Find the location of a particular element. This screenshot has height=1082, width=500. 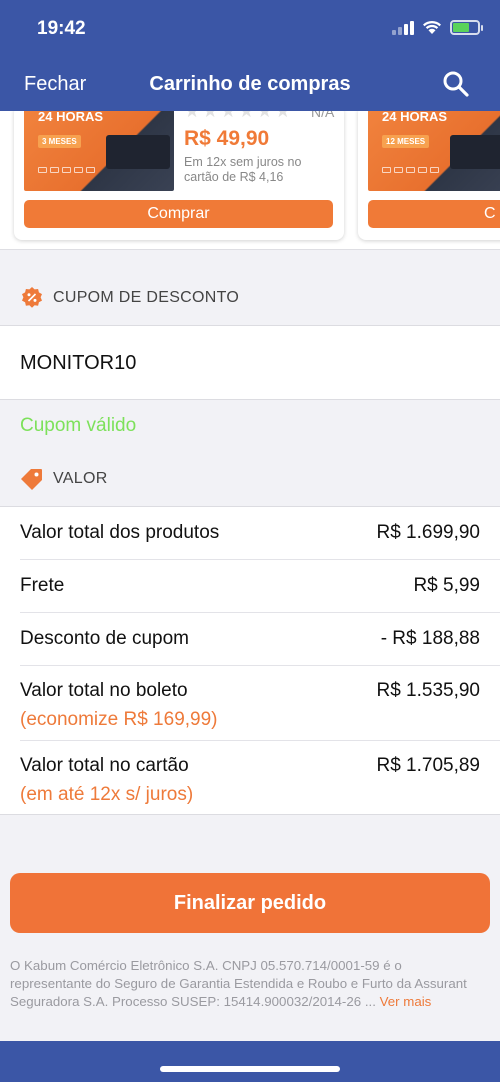

price-tag-icon is located at coordinates (31, 479).